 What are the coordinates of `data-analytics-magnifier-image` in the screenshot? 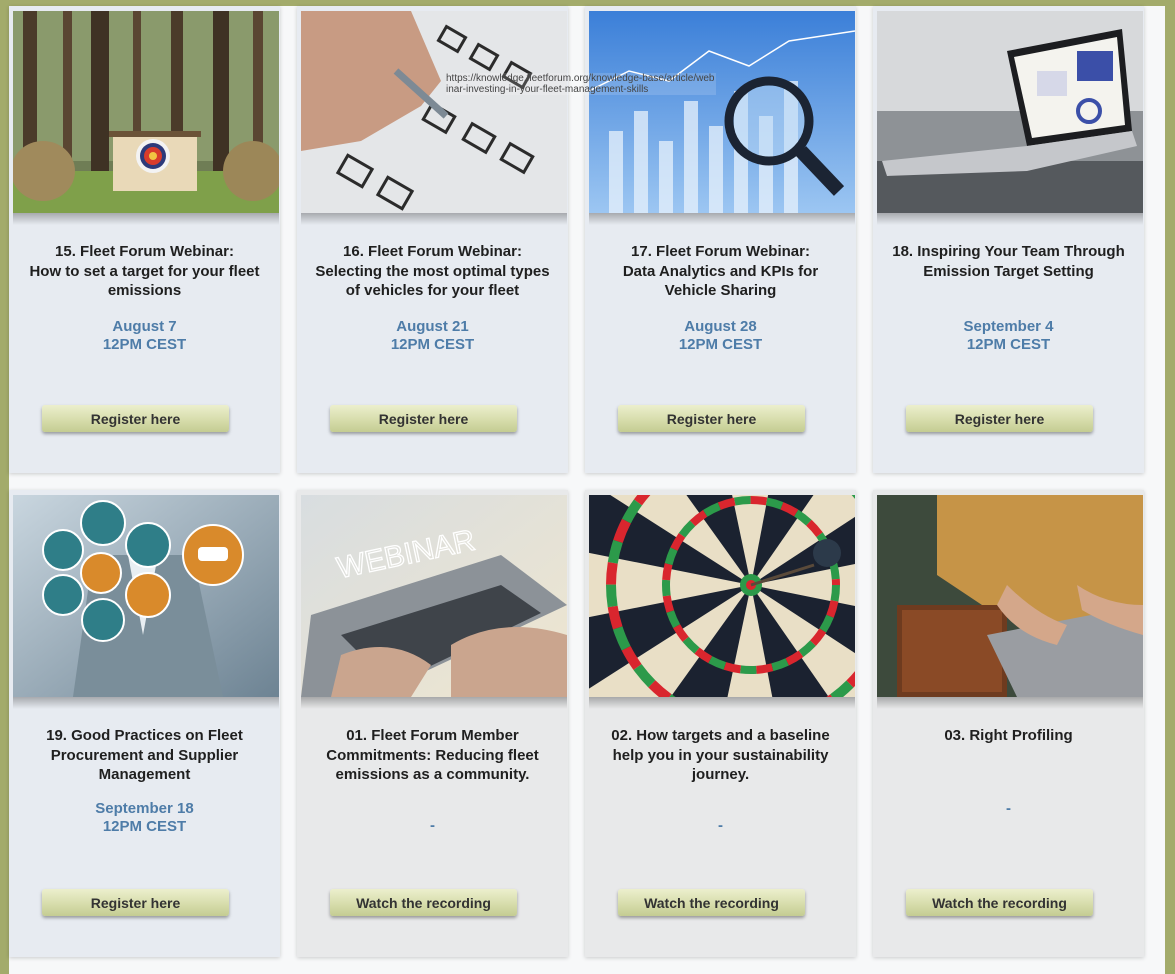 It's located at (722, 112).